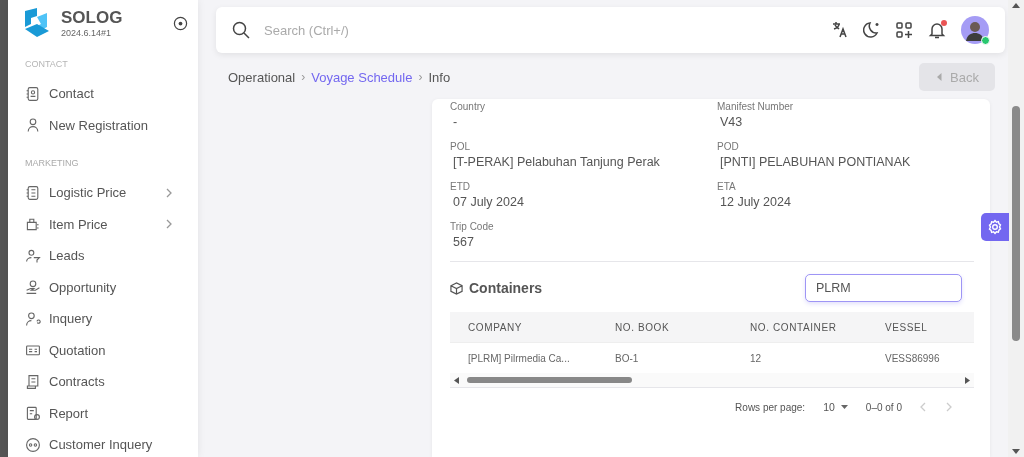  Describe the element at coordinates (33, 413) in the screenshot. I see `report-icon` at that location.